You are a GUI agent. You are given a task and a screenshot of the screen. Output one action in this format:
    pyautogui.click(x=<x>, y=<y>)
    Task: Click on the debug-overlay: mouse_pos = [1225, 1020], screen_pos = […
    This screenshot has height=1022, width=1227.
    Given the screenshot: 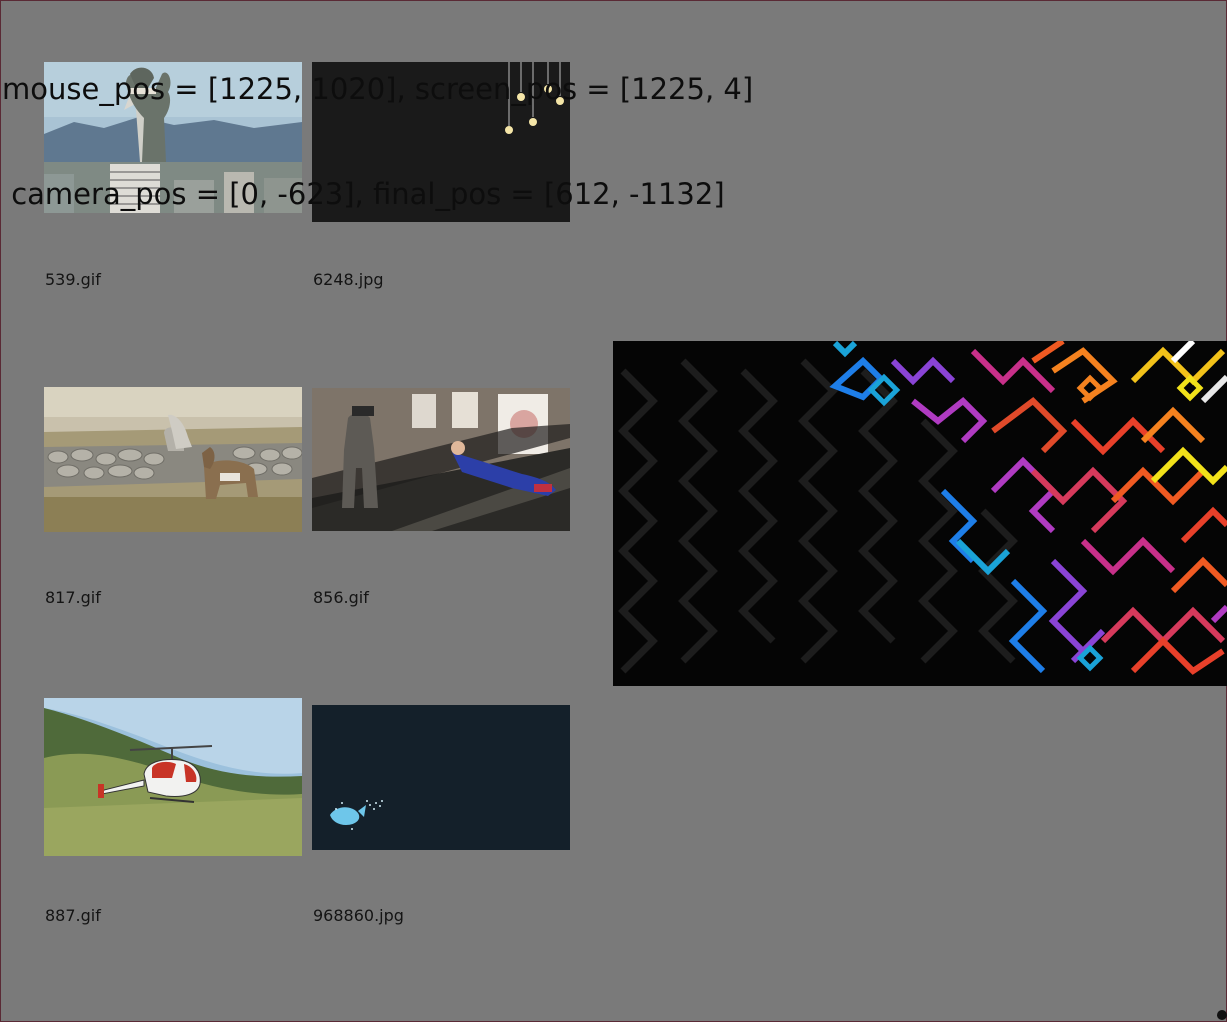 What is the action you would take?
    pyautogui.click(x=377, y=124)
    